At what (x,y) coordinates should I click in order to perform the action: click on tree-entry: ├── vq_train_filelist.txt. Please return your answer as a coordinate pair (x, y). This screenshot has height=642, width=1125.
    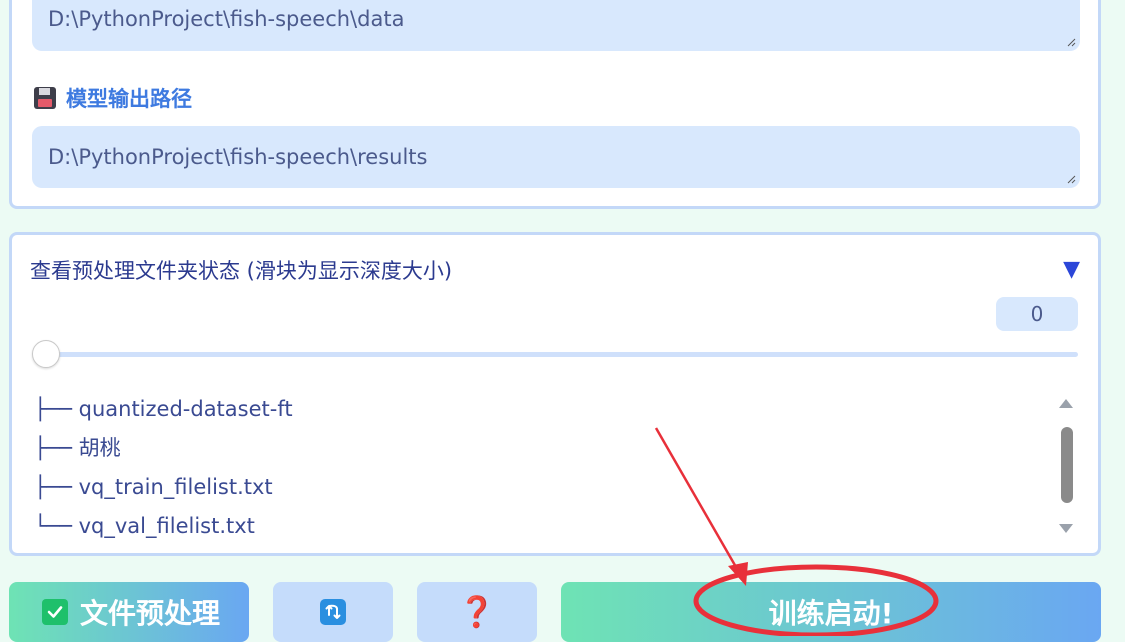
    Looking at the image, I should click on (534, 487).